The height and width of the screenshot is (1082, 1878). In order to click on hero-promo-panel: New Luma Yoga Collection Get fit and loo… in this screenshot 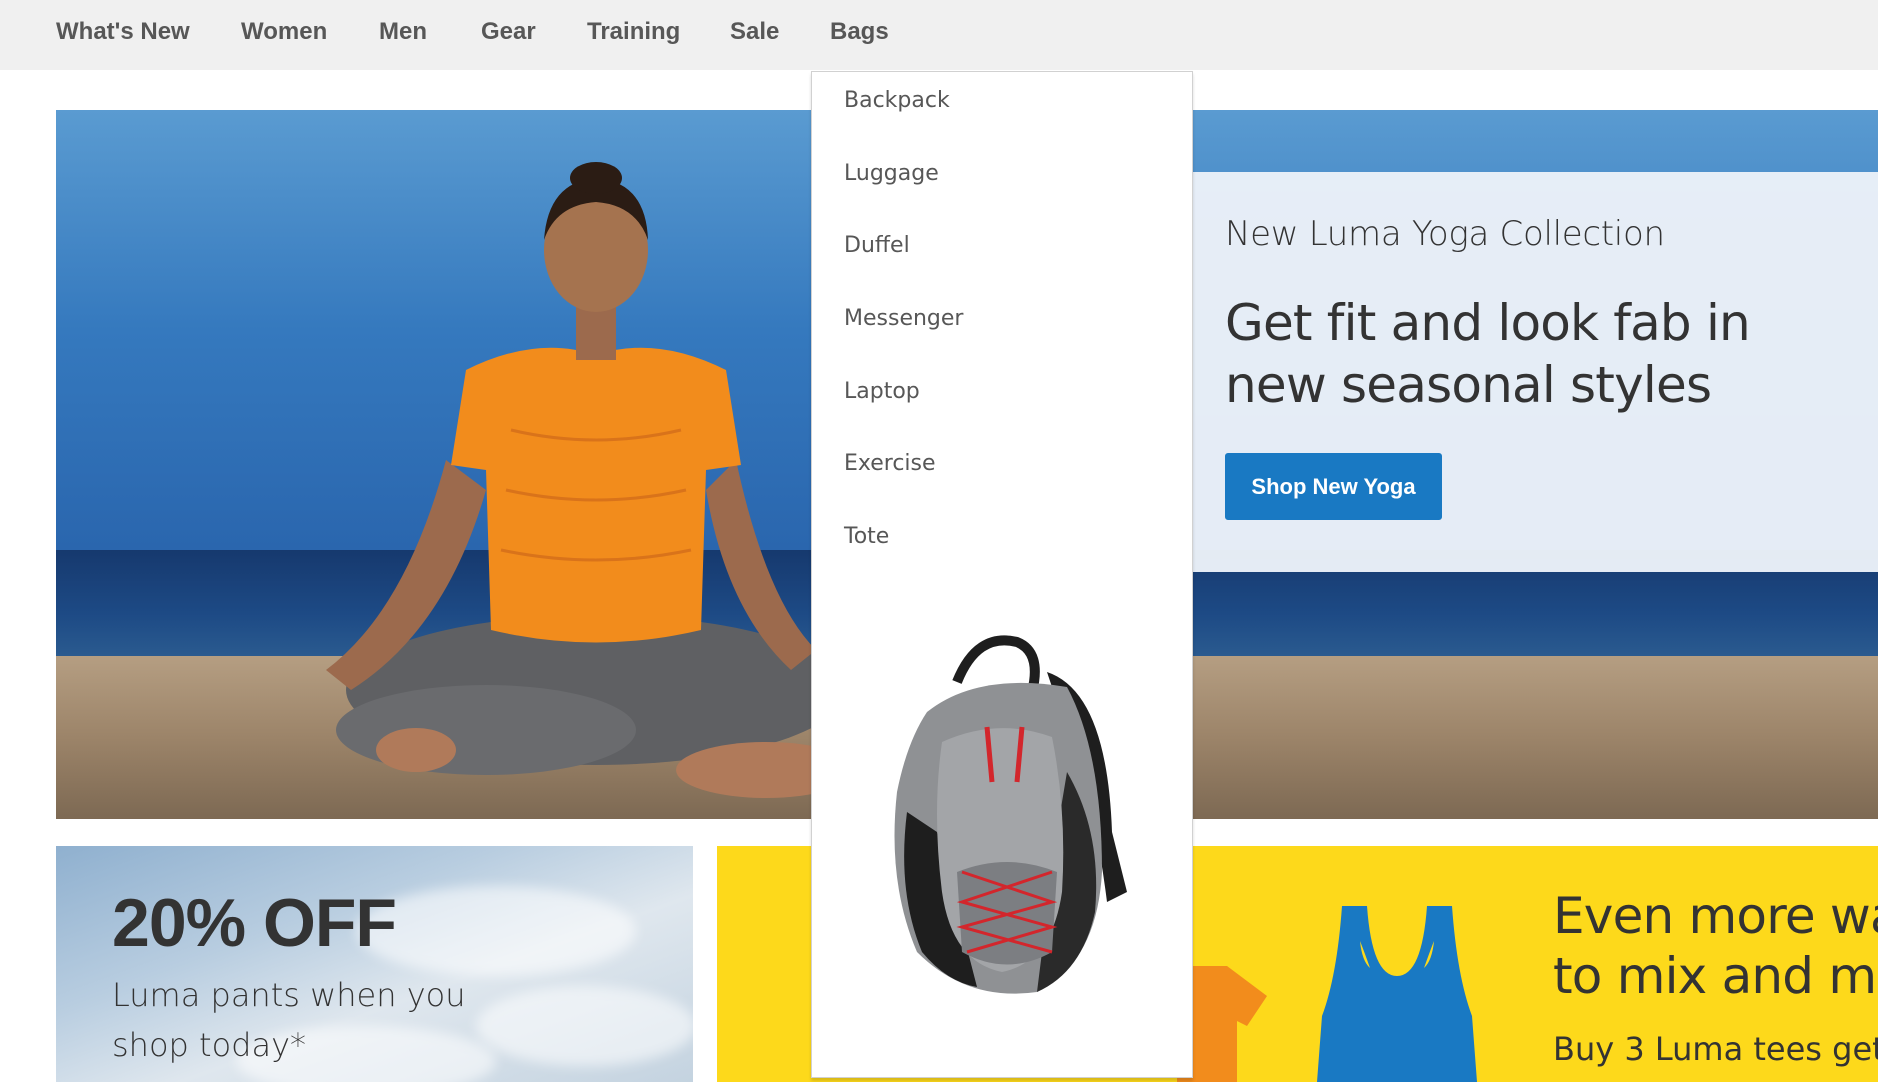, I will do `click(1534, 372)`.